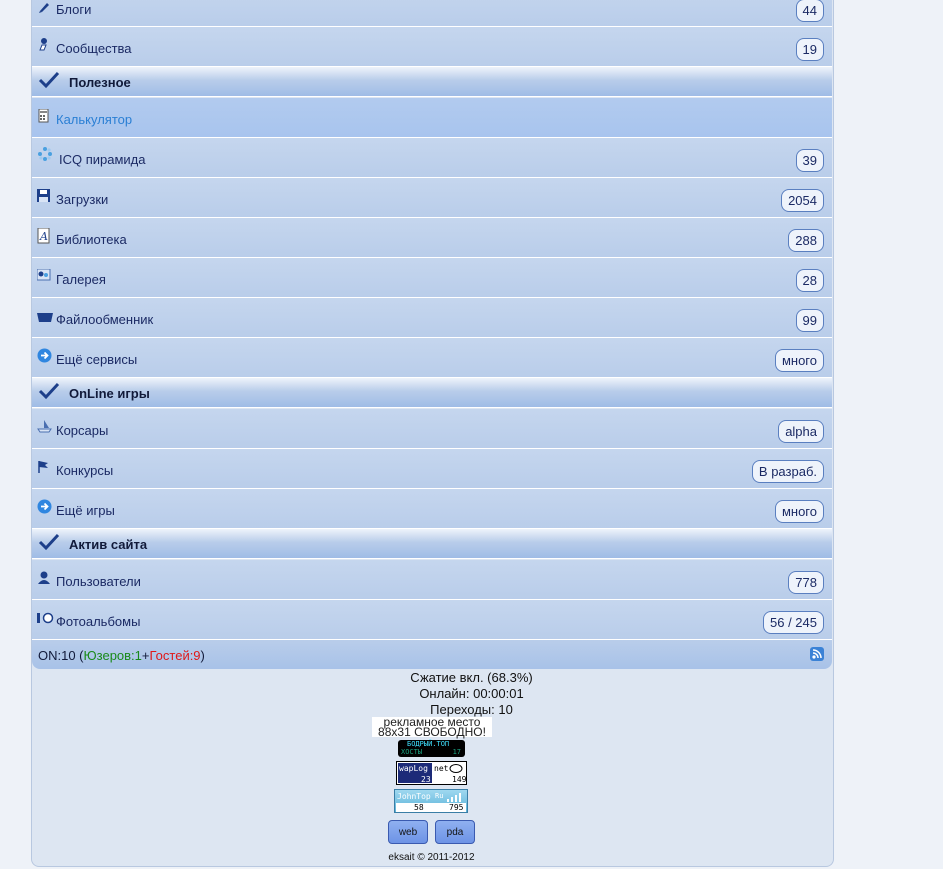 The height and width of the screenshot is (869, 943). What do you see at coordinates (81, 279) in the screenshot?
I see `menu-label: Галерея` at bounding box center [81, 279].